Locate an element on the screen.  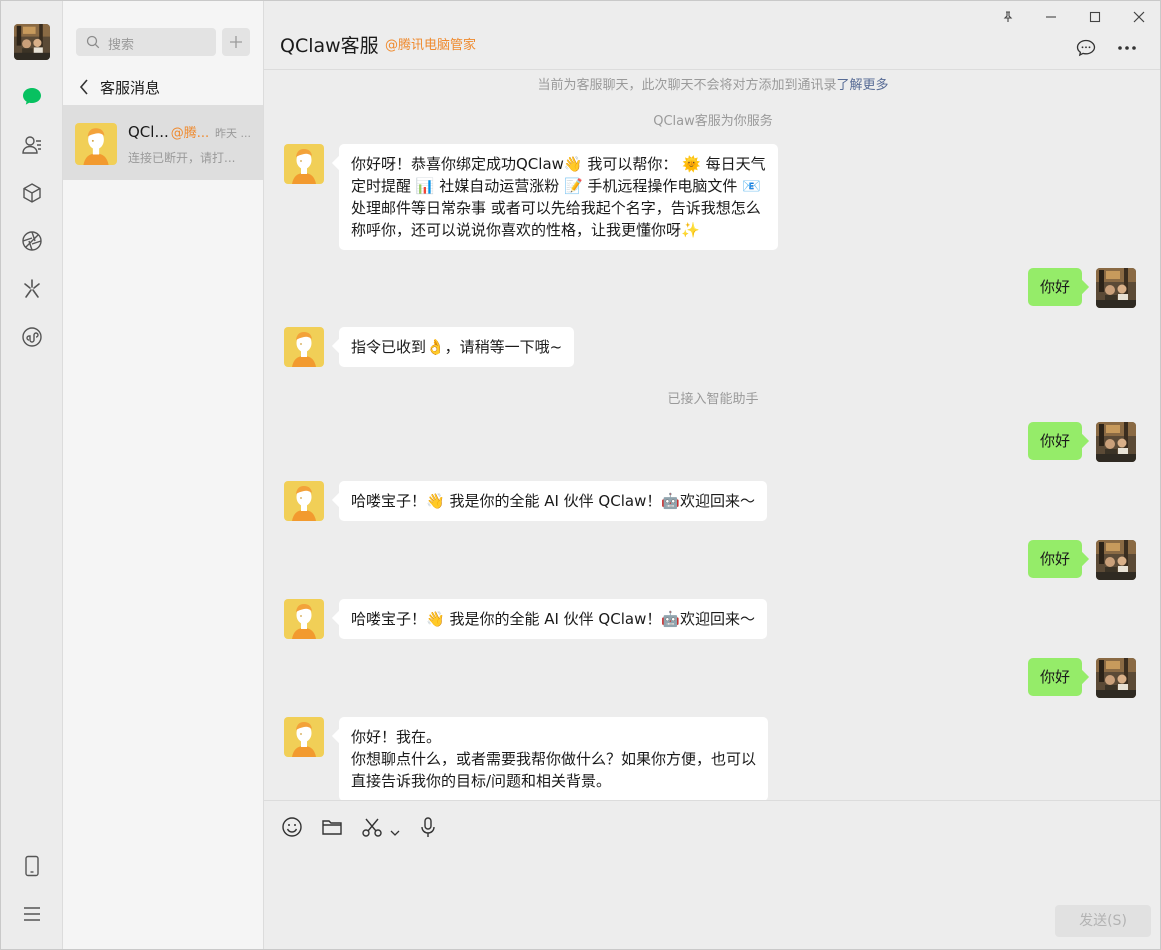
chevron-down-icon is located at coordinates (395, 833).